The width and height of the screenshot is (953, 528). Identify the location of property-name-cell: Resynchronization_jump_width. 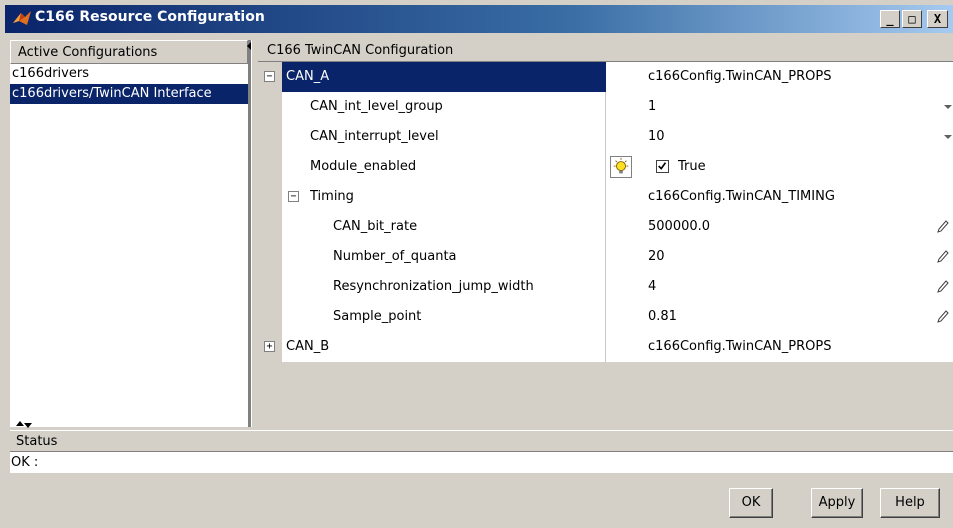
(432, 287).